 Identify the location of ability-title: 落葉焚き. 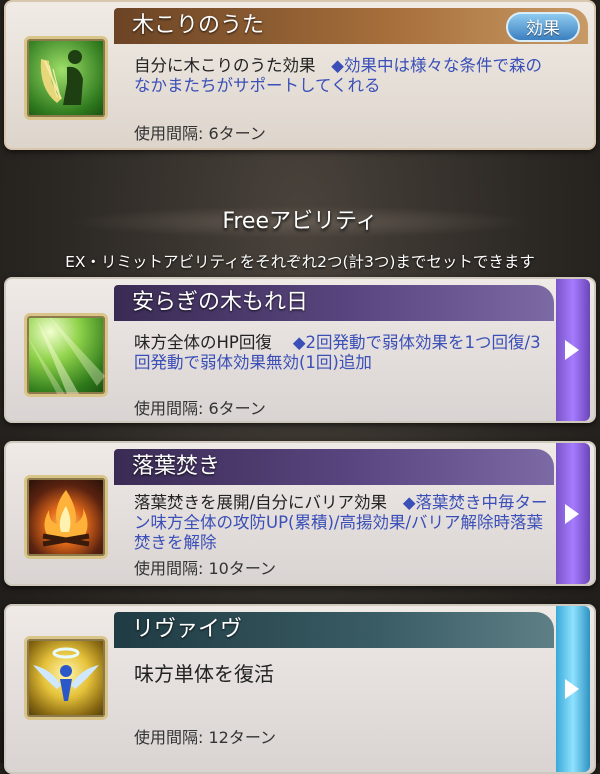
(334, 467).